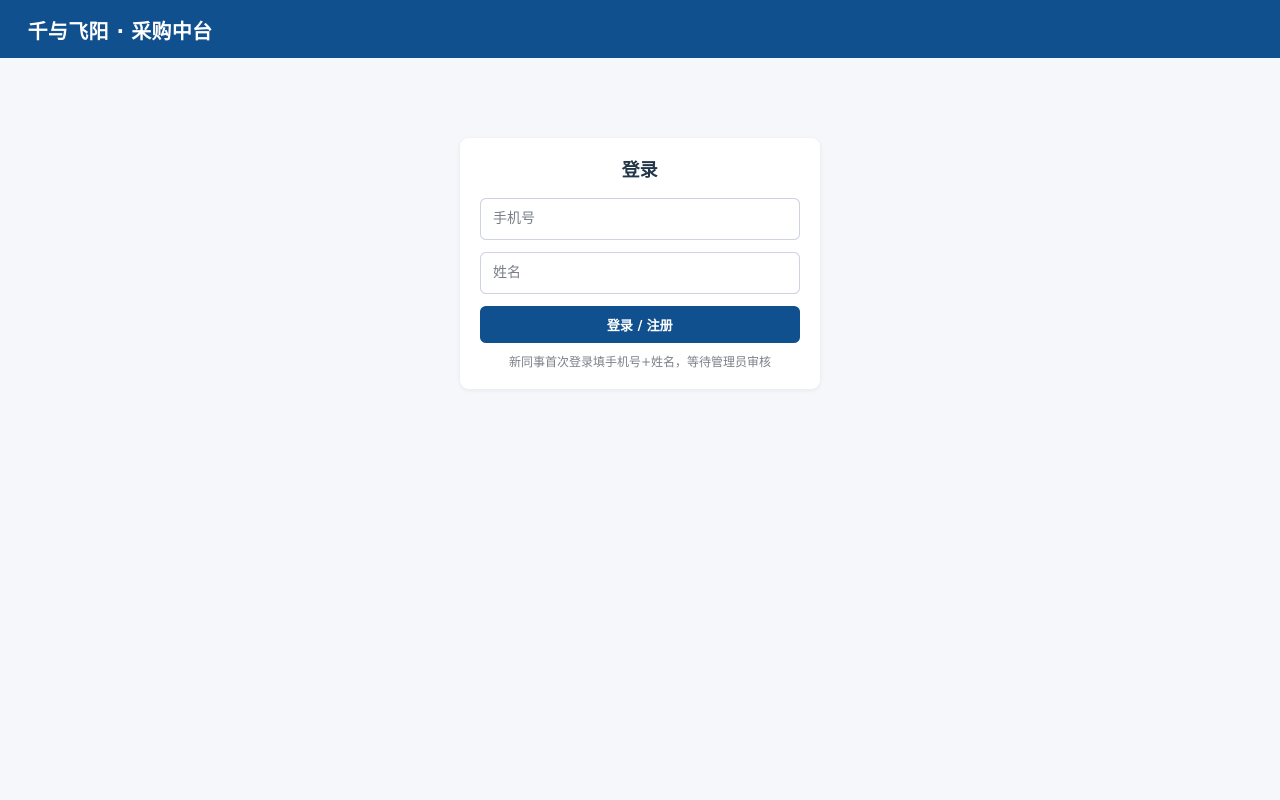 The width and height of the screenshot is (1280, 800). I want to click on login-register-button: 登录 / 注册, so click(640, 324).